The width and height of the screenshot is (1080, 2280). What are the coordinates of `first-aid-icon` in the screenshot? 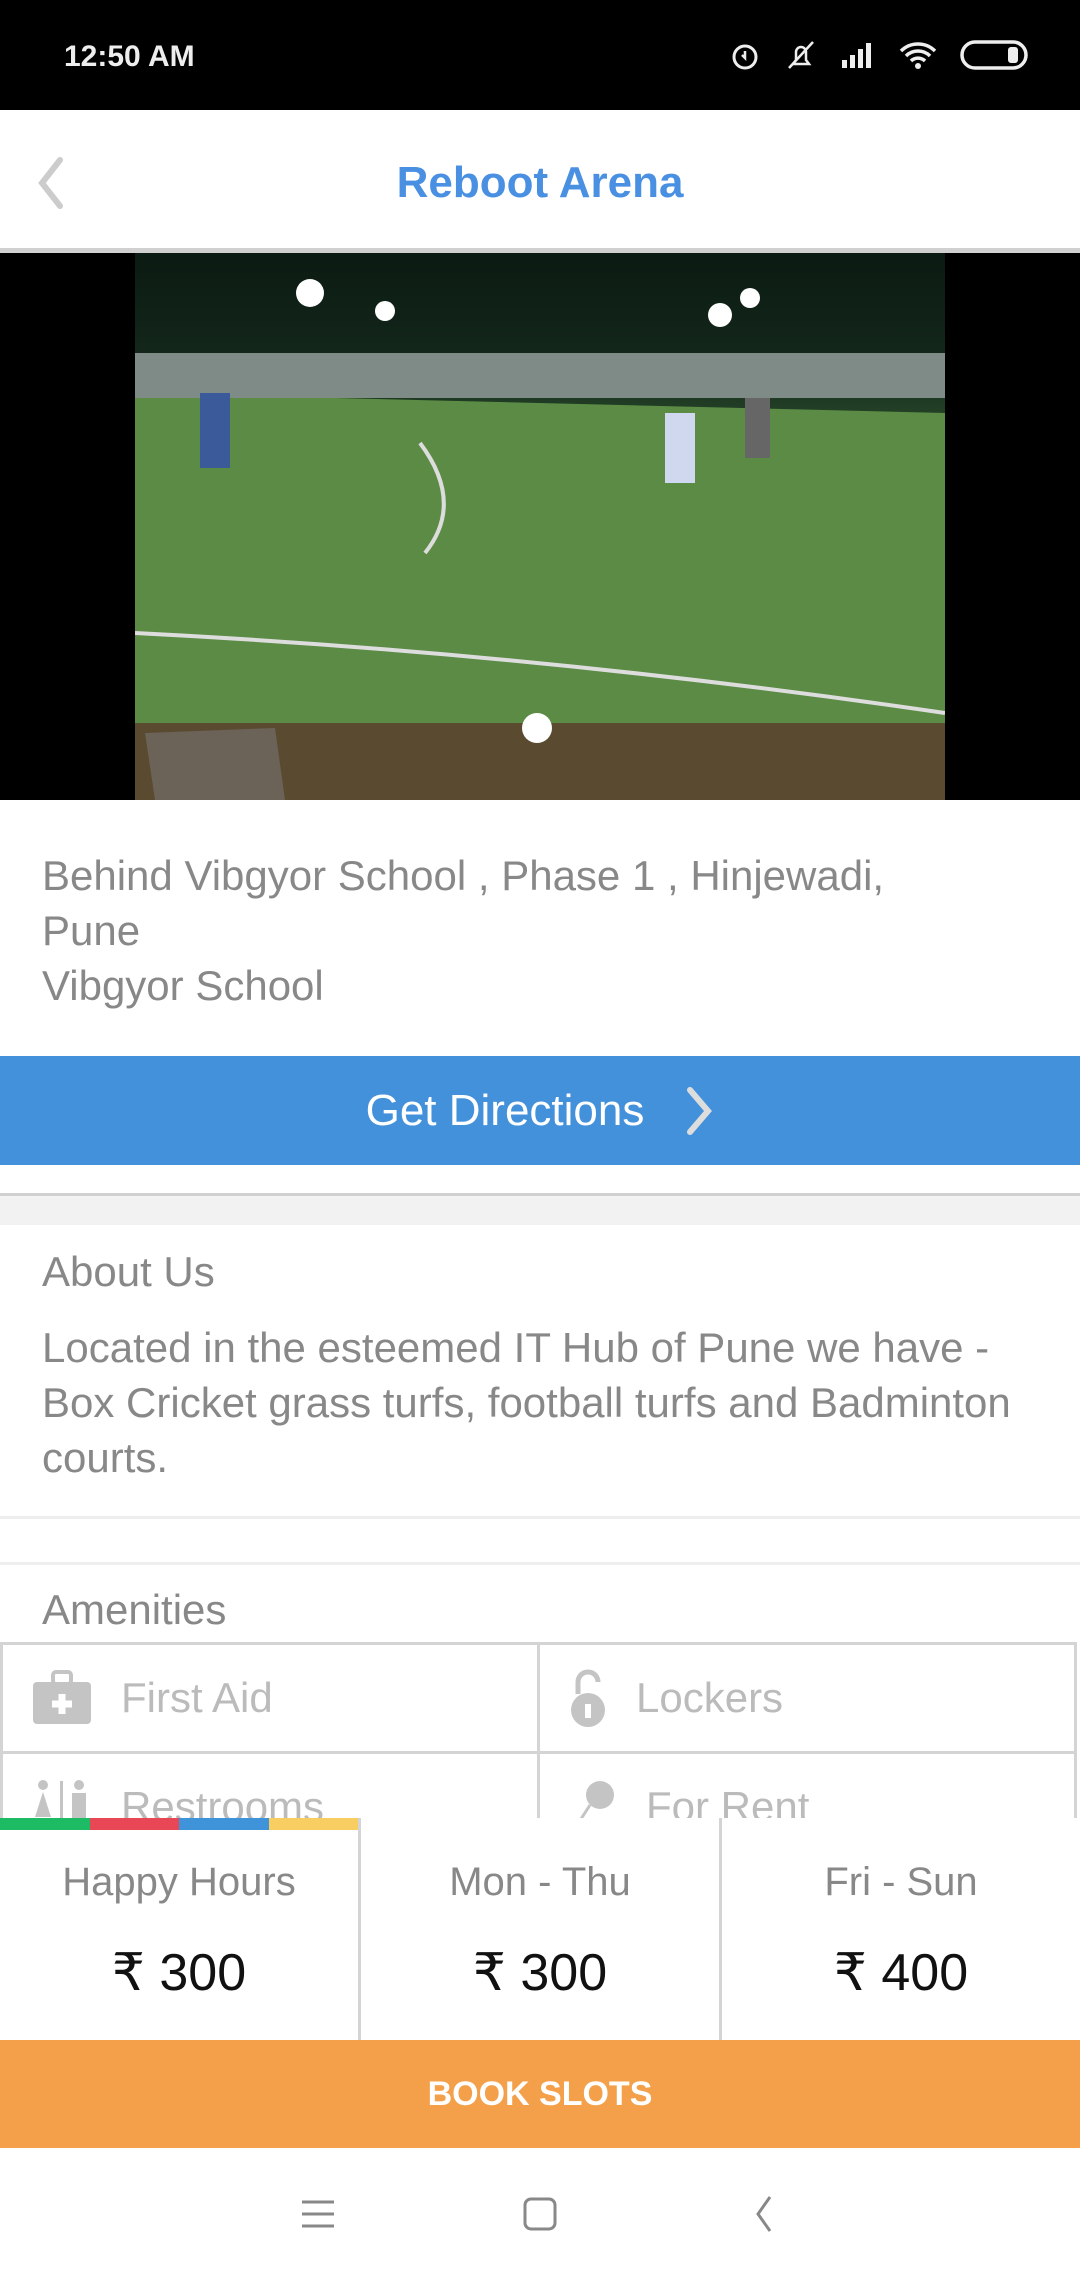 It's located at (62, 1697).